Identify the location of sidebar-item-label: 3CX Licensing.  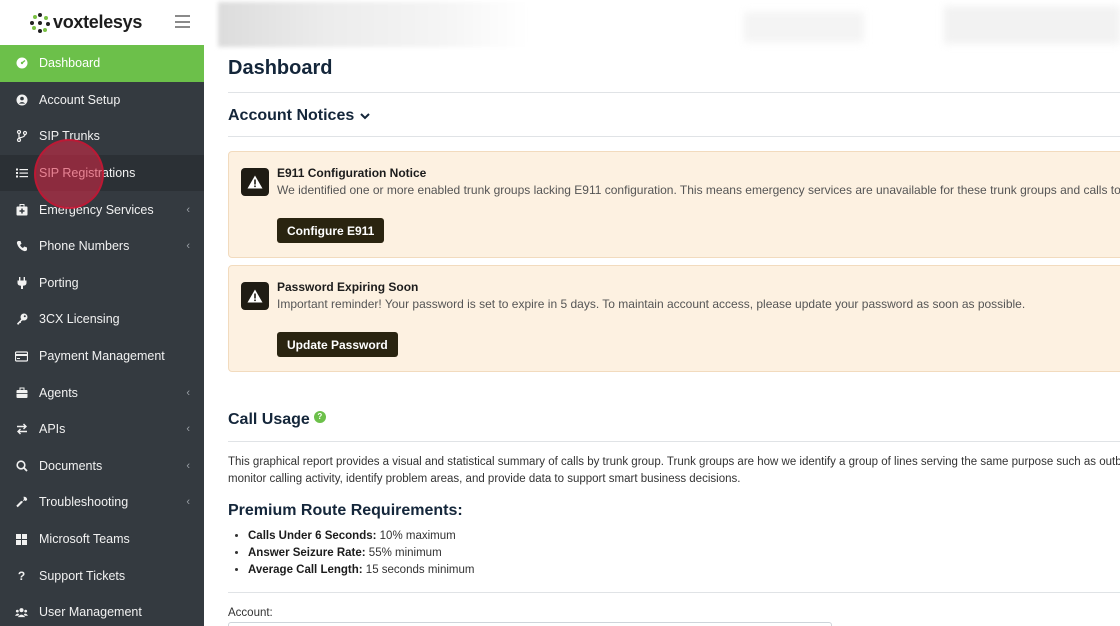
(79, 319).